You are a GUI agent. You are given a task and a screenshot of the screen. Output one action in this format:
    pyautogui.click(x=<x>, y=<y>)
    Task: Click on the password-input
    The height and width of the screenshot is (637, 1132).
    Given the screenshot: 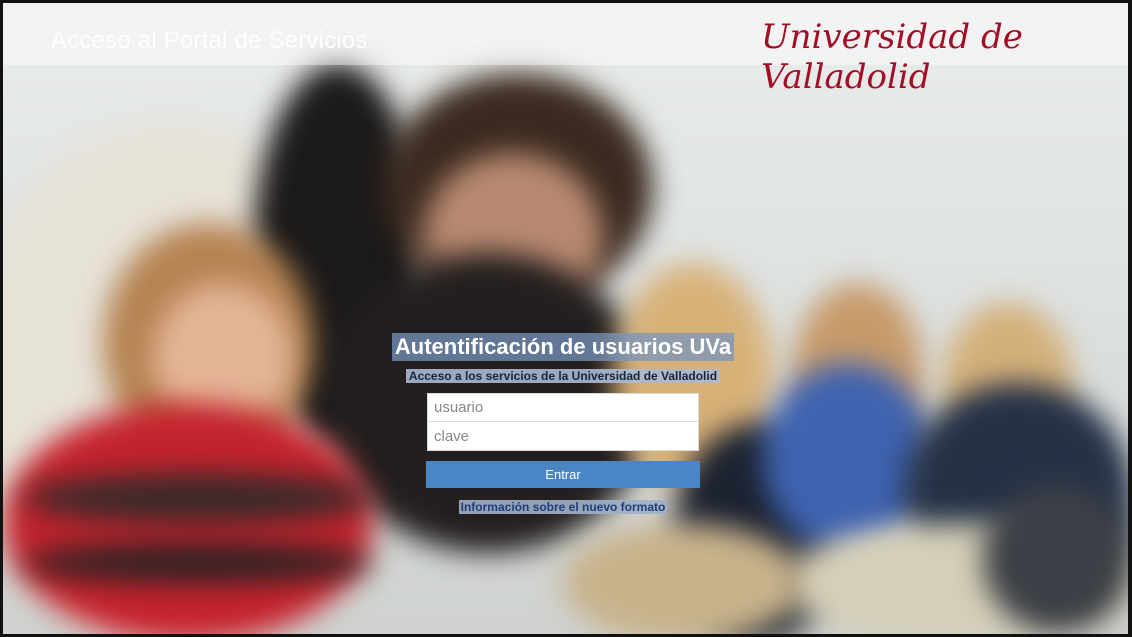 What is the action you would take?
    pyautogui.click(x=563, y=436)
    